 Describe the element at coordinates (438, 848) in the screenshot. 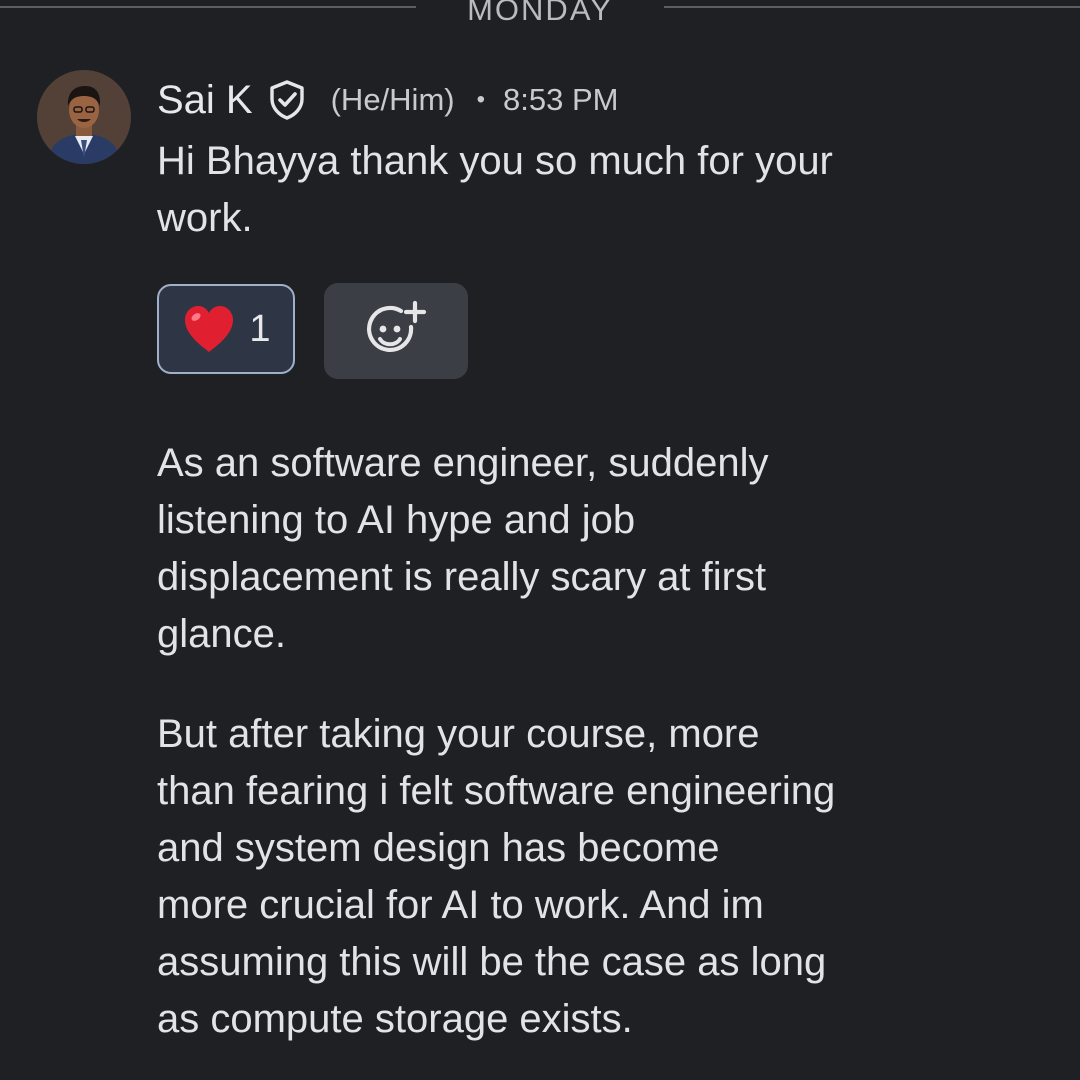

I see `message-line: and system design has become` at that location.